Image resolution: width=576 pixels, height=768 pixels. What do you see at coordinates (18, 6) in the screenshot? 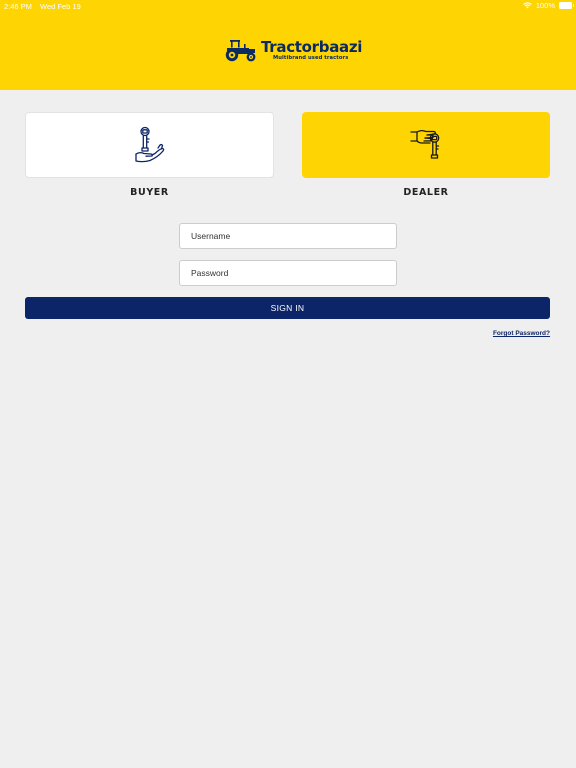
I see `status-time: 2:46 PM` at bounding box center [18, 6].